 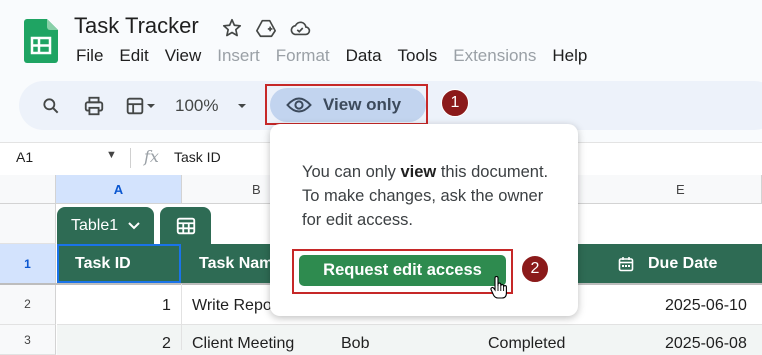 What do you see at coordinates (683, 263) in the screenshot?
I see `due-date-label: Due Date` at bounding box center [683, 263].